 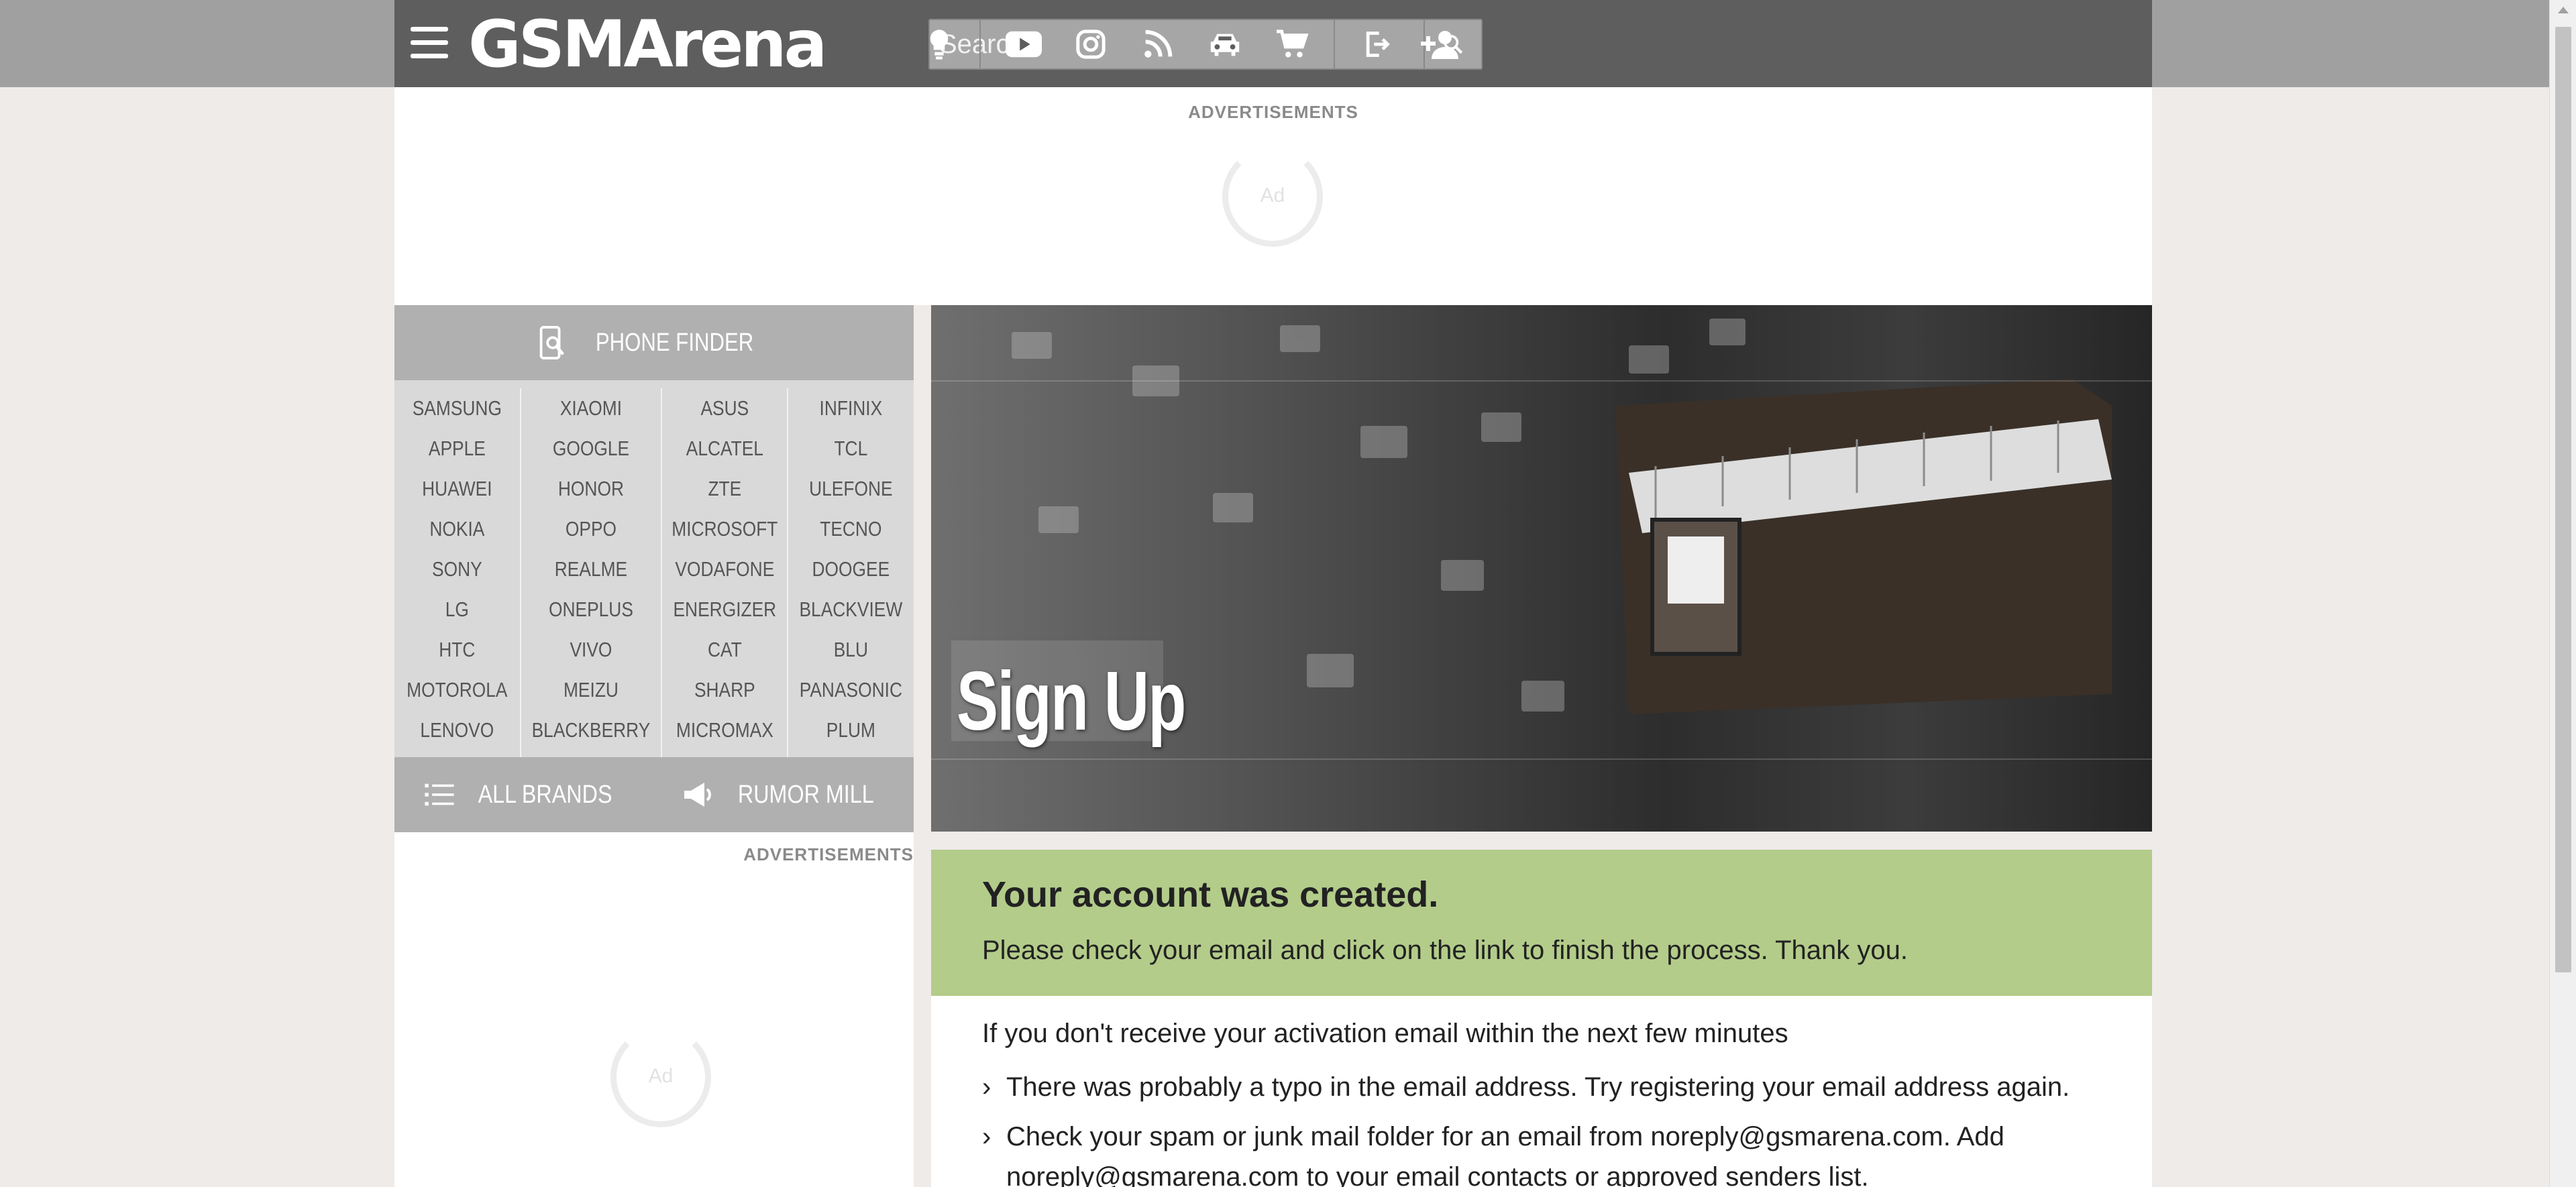 What do you see at coordinates (590, 489) in the screenshot?
I see `brand-link: HONOR` at bounding box center [590, 489].